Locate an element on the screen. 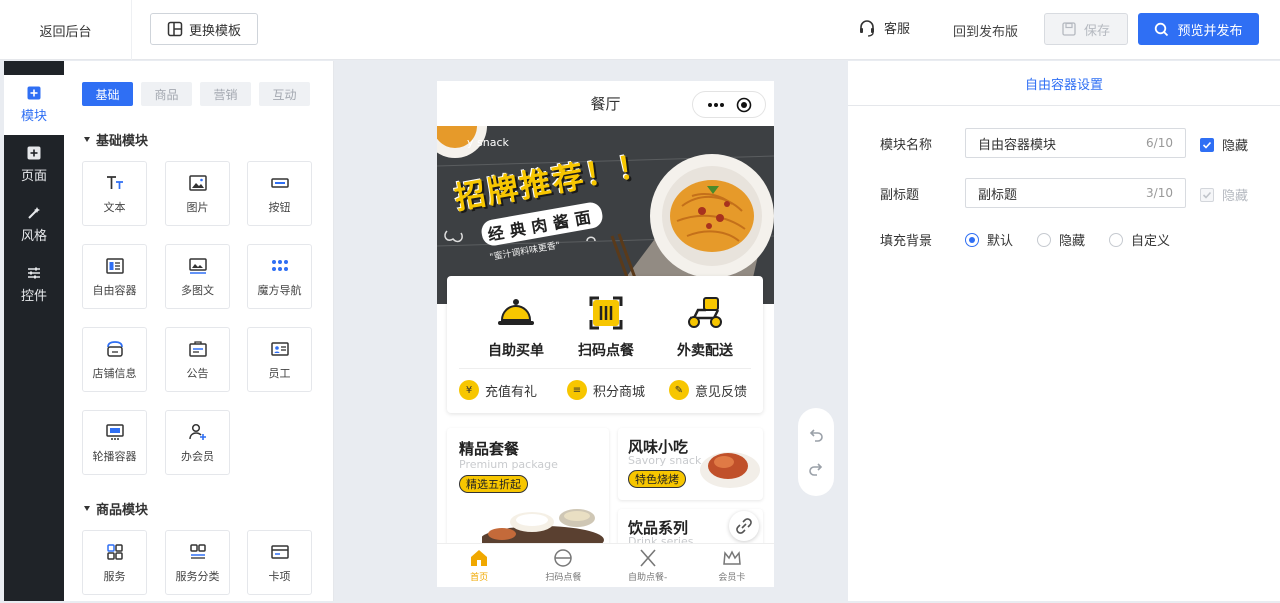  phone-tab-bar: 首页 扫码点餐 自助点餐- 会员卡 is located at coordinates (605, 565).